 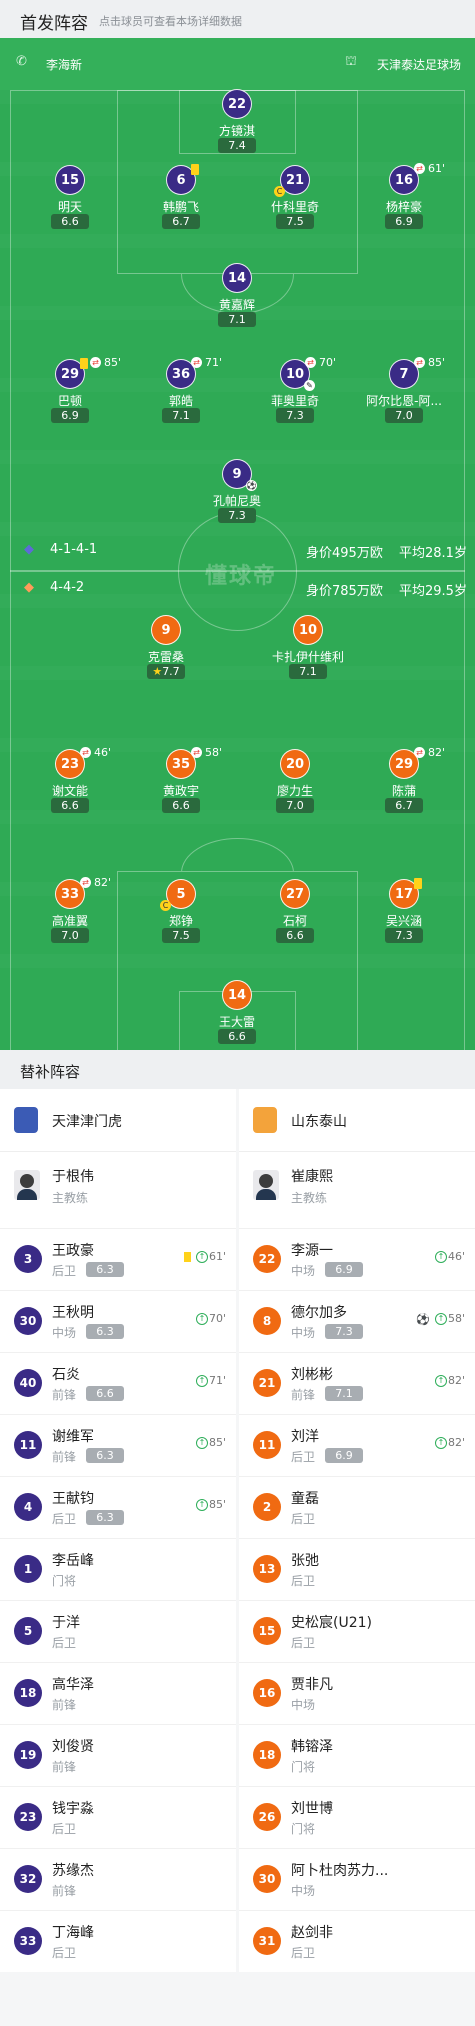 What do you see at coordinates (357, 1569) in the screenshot?
I see `bench-player-row: 13 张弛 后卫` at bounding box center [357, 1569].